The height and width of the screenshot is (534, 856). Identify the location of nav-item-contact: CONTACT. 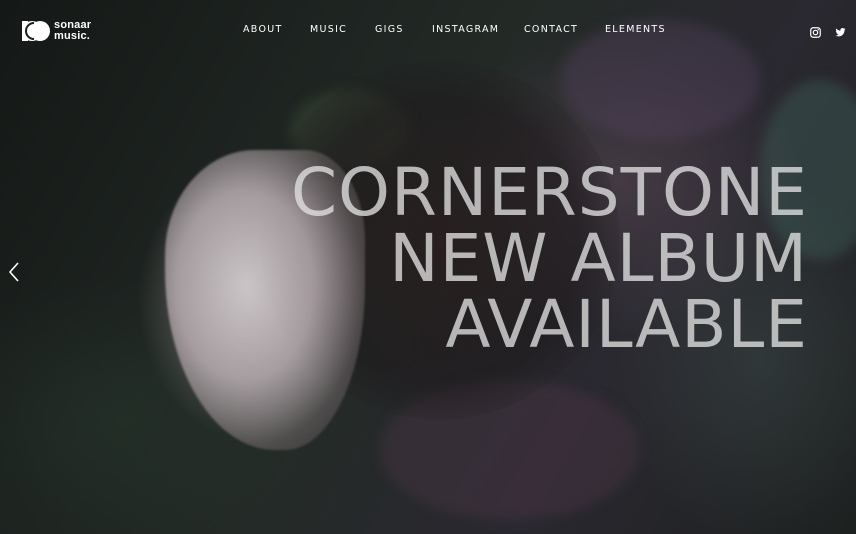
(551, 29).